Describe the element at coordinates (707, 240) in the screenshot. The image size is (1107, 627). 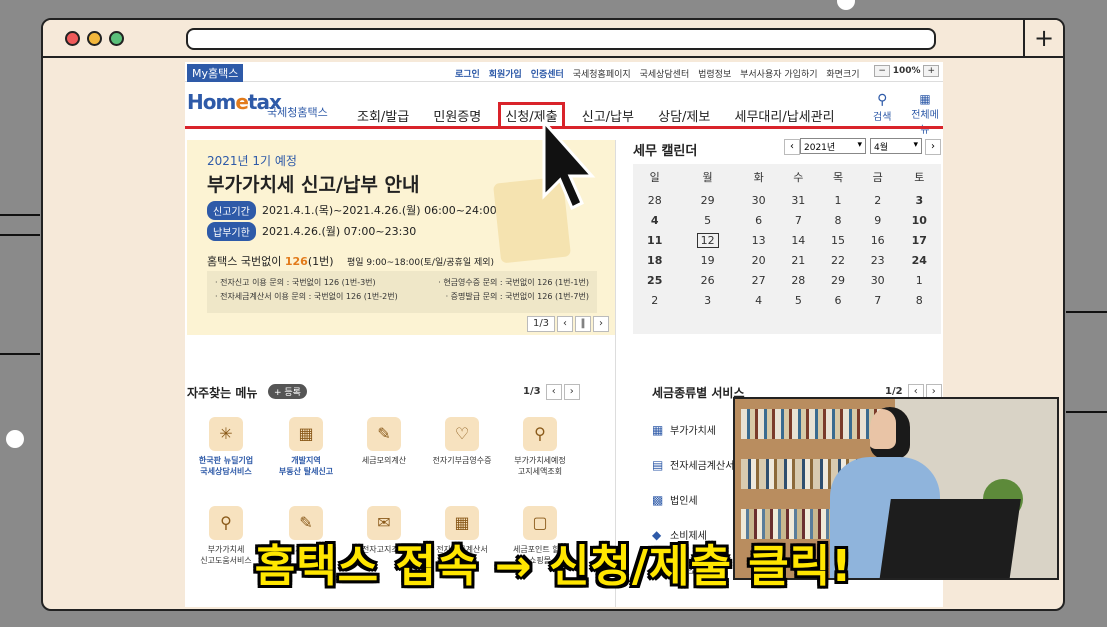
I see `calendar-day-today: 12` at that location.